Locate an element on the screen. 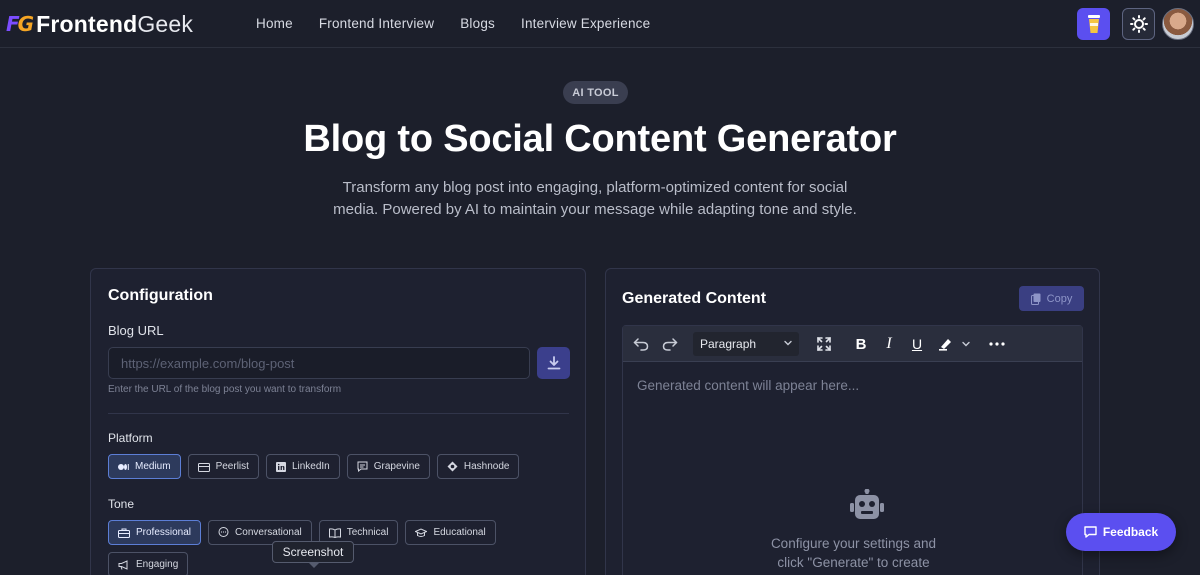 The image size is (1200, 575). platform-label: Platform is located at coordinates (130, 438).